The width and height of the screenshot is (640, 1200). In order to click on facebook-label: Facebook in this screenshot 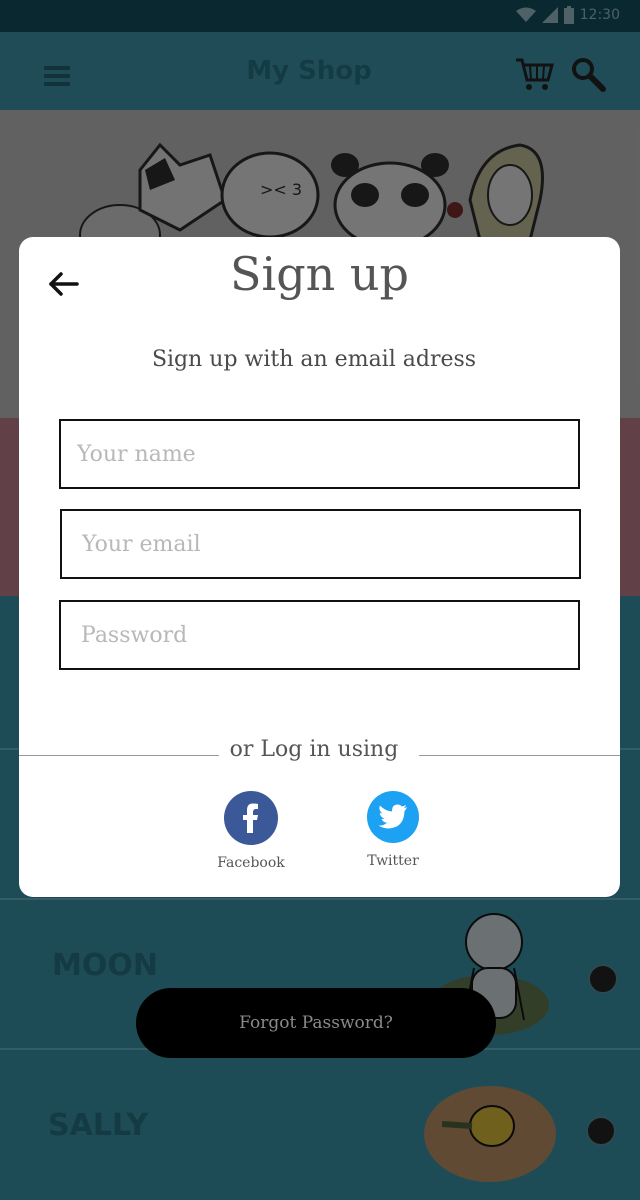, I will do `click(251, 863)`.